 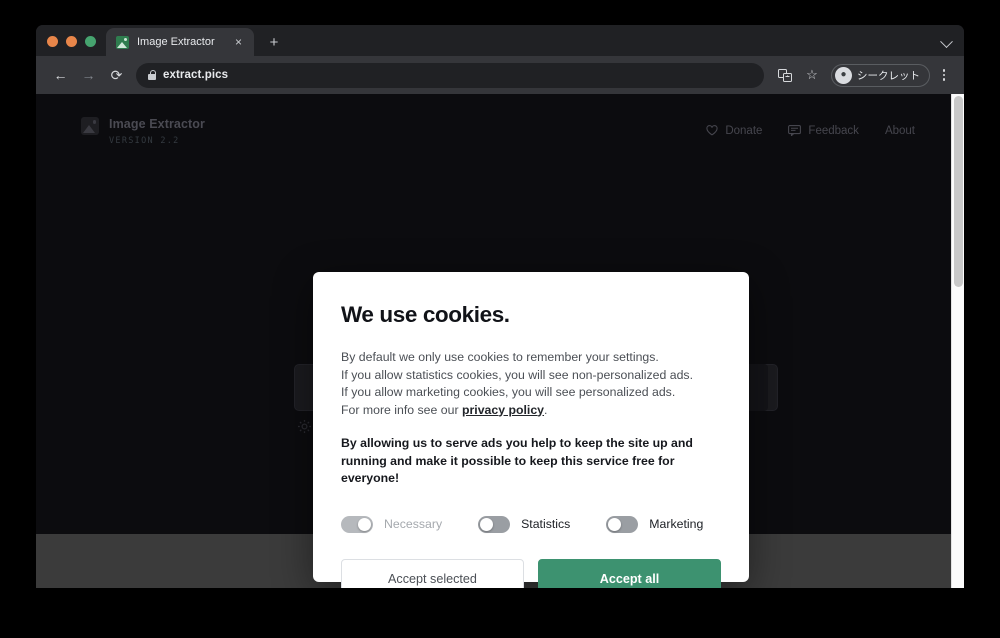 What do you see at coordinates (196, 75) in the screenshot?
I see `url-text: extract.pics` at bounding box center [196, 75].